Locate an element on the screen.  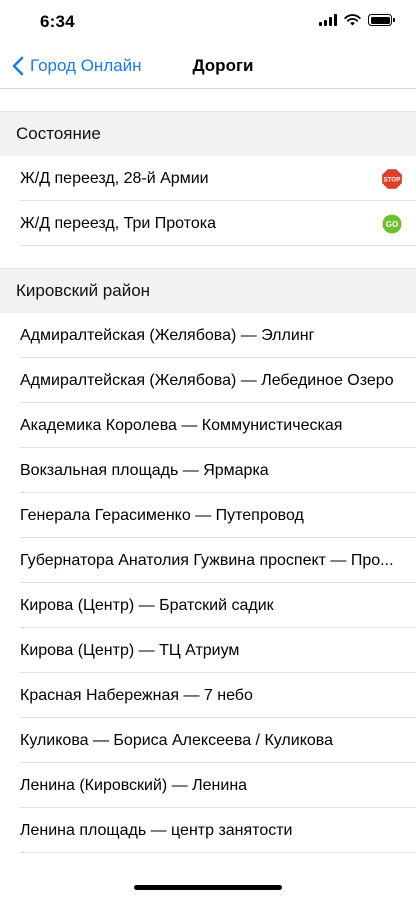
list-item-label: Академика Королева — Коммунистическая is located at coordinates (181, 425).